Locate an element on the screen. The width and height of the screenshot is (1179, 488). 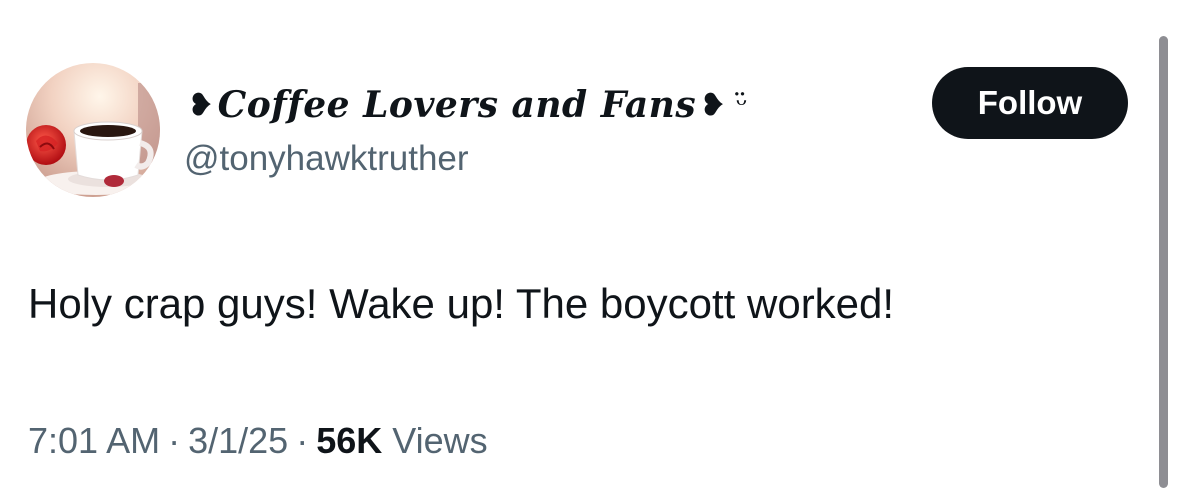
coffee-cup-avatar-icon is located at coordinates (93, 130).